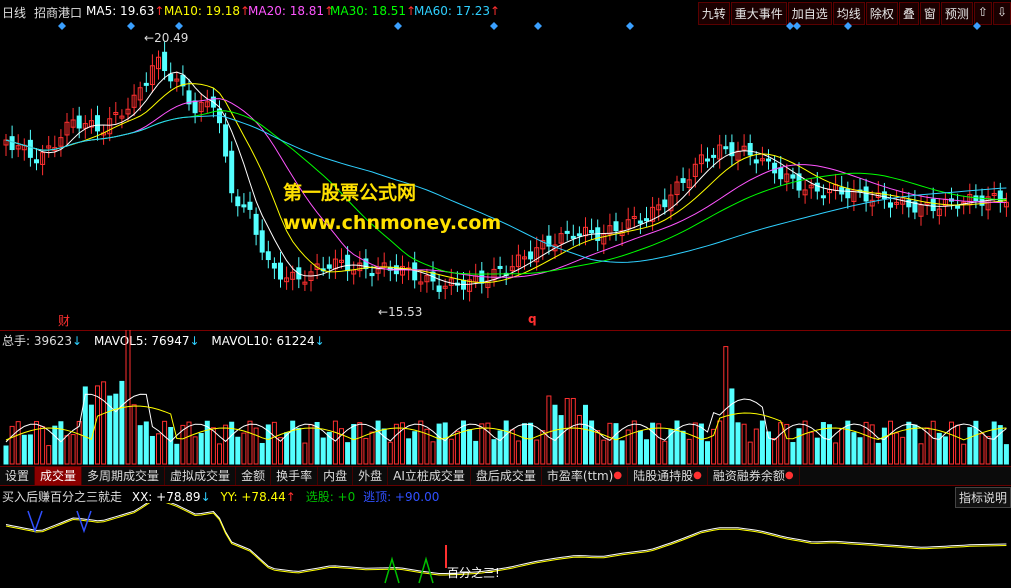  I want to click on indicator-chart, so click(505, 545).